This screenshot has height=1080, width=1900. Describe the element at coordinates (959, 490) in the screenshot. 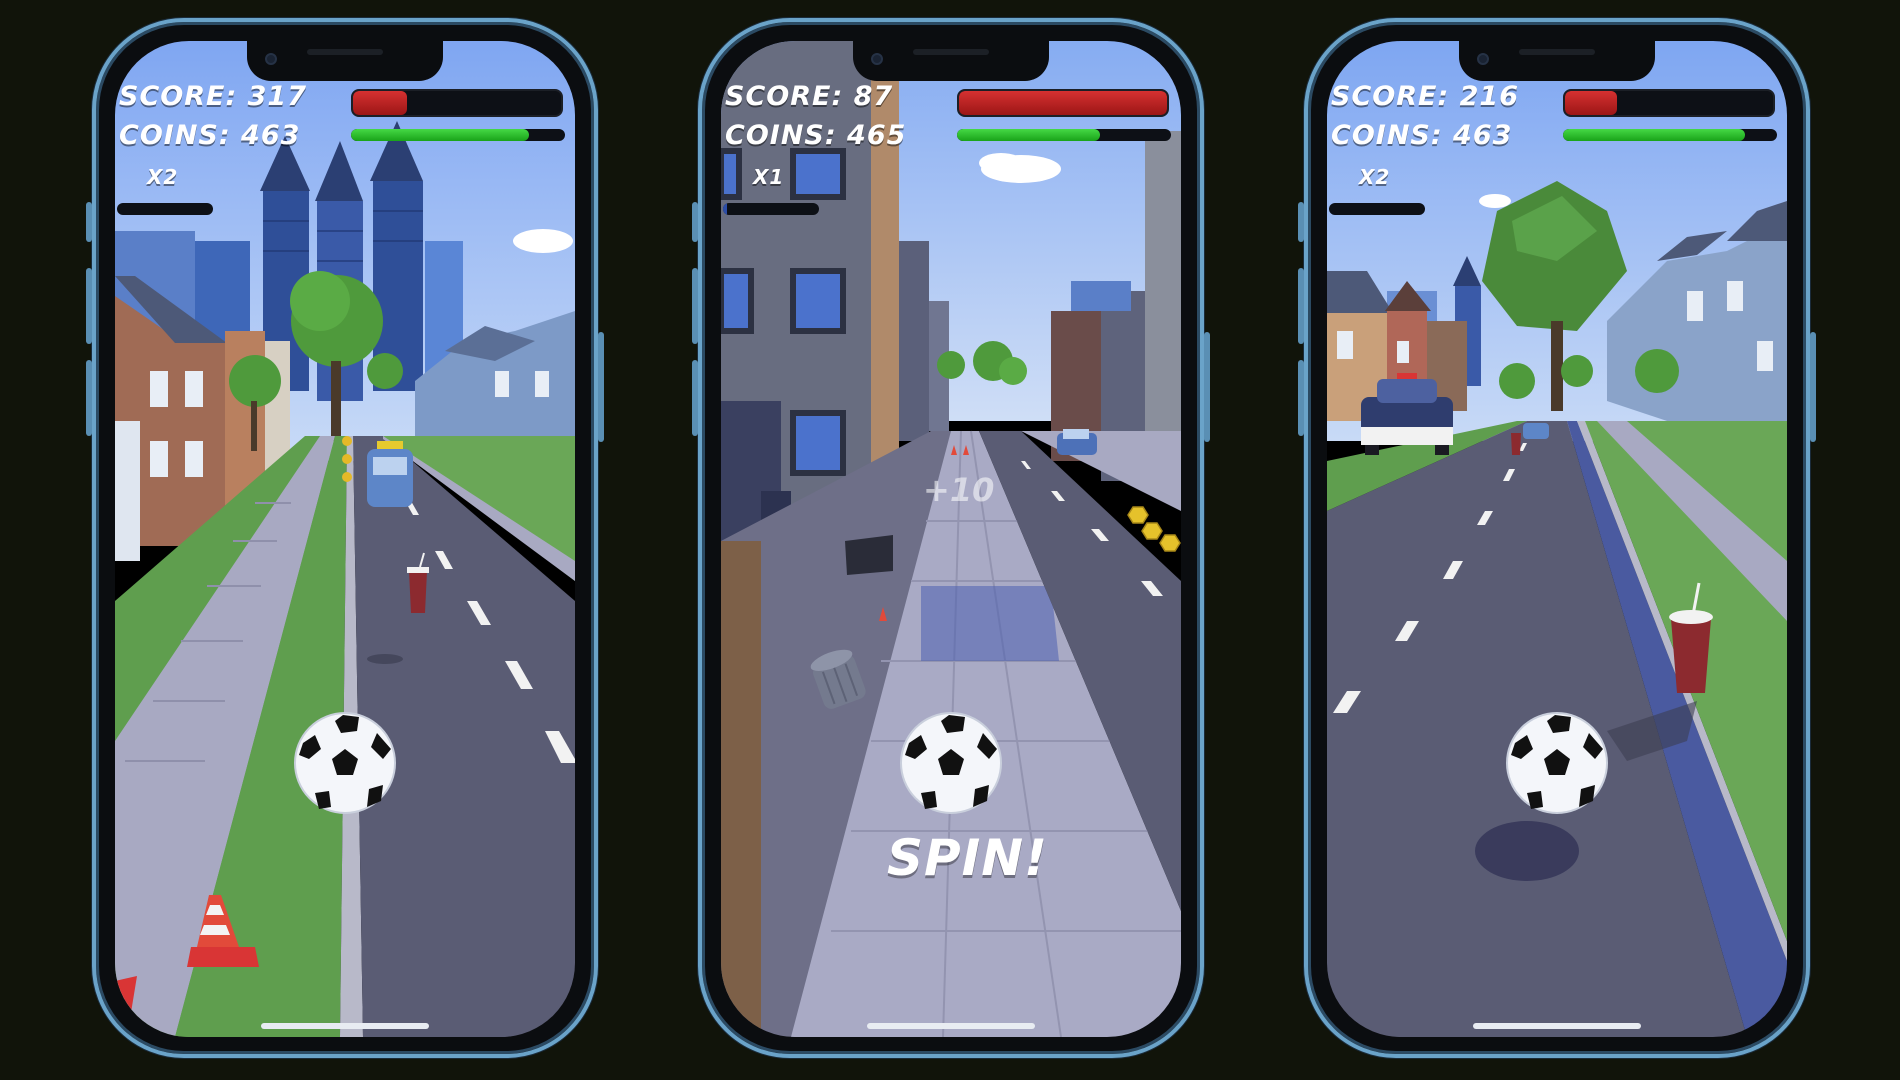

I see `points-popup: +10` at that location.